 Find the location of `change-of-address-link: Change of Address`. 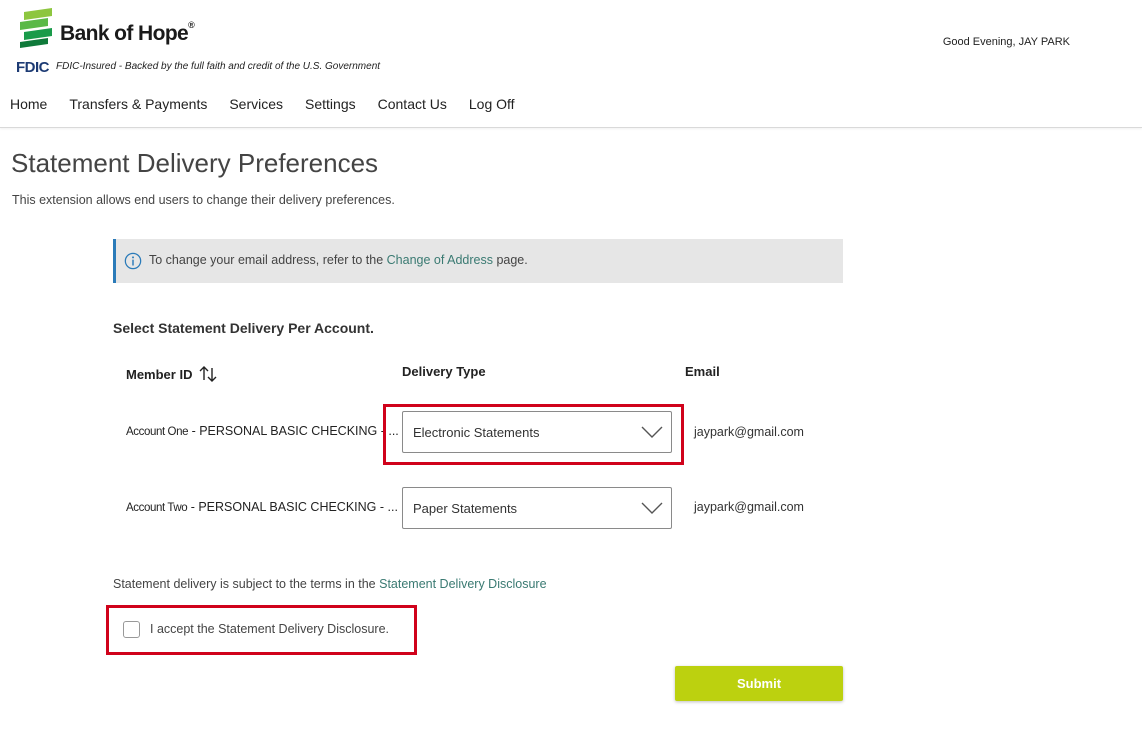

change-of-address-link: Change of Address is located at coordinates (440, 260).